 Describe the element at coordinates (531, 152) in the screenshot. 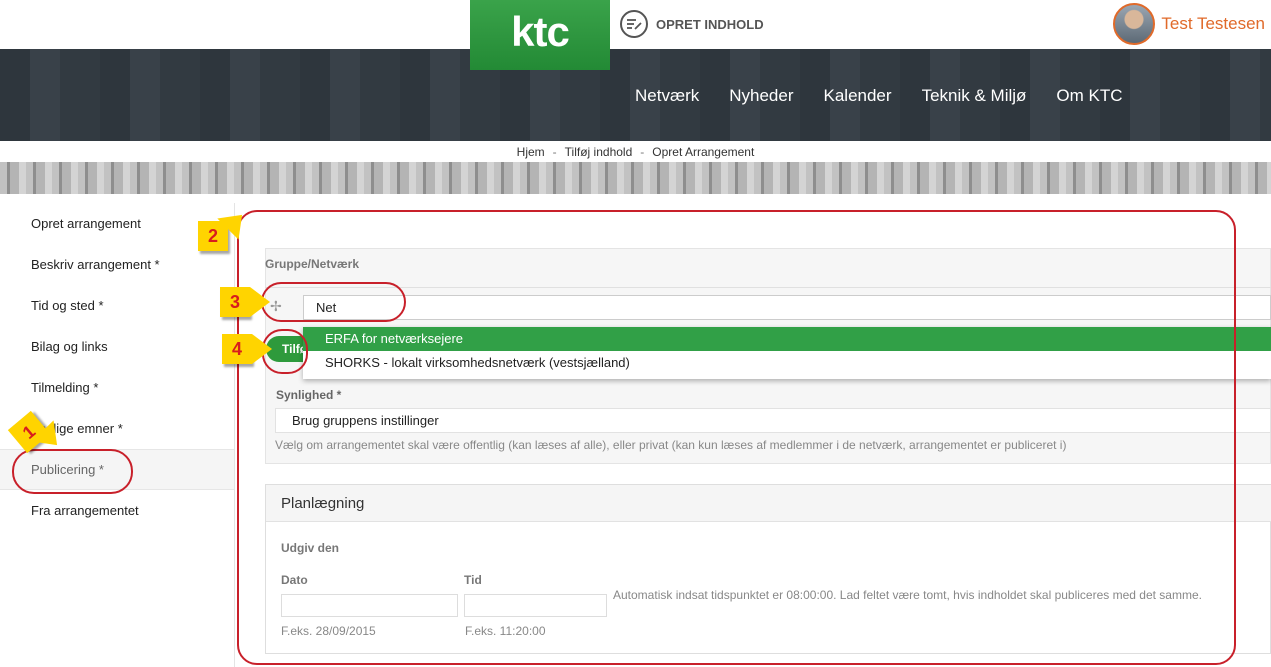

I see `breadcrumb-hjem: Hjem` at that location.